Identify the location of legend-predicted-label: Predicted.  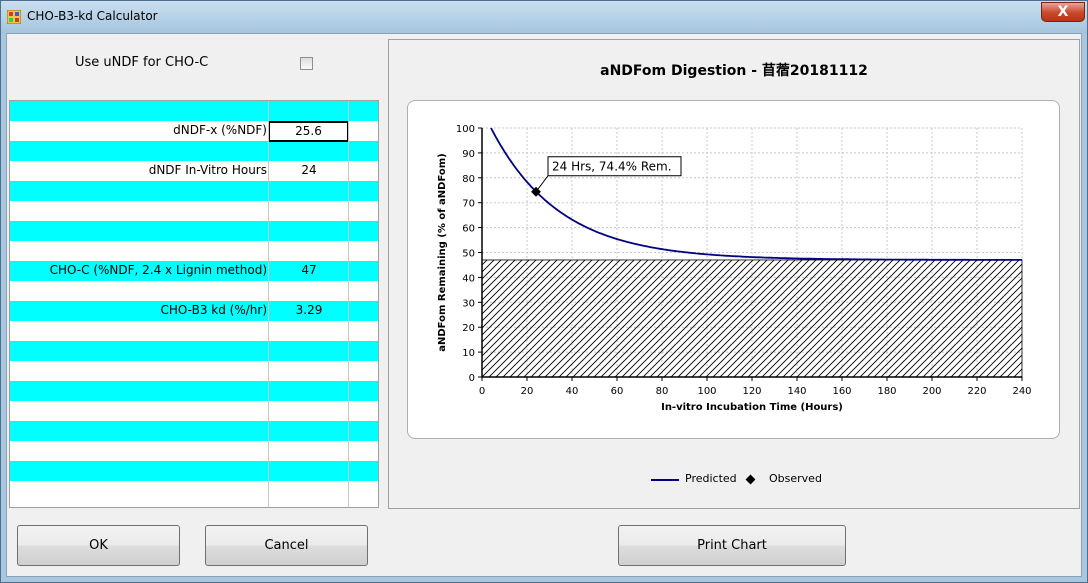
(711, 478).